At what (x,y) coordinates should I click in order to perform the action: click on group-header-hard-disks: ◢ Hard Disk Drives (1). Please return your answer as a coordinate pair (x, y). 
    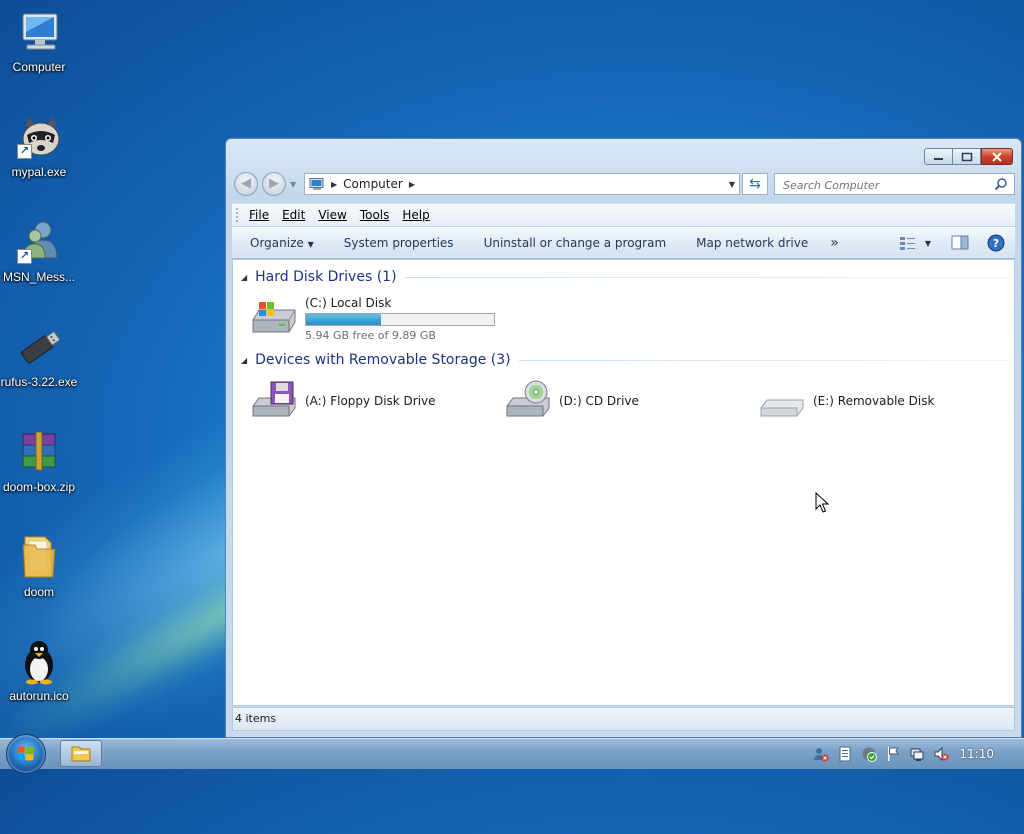
    Looking at the image, I should click on (626, 277).